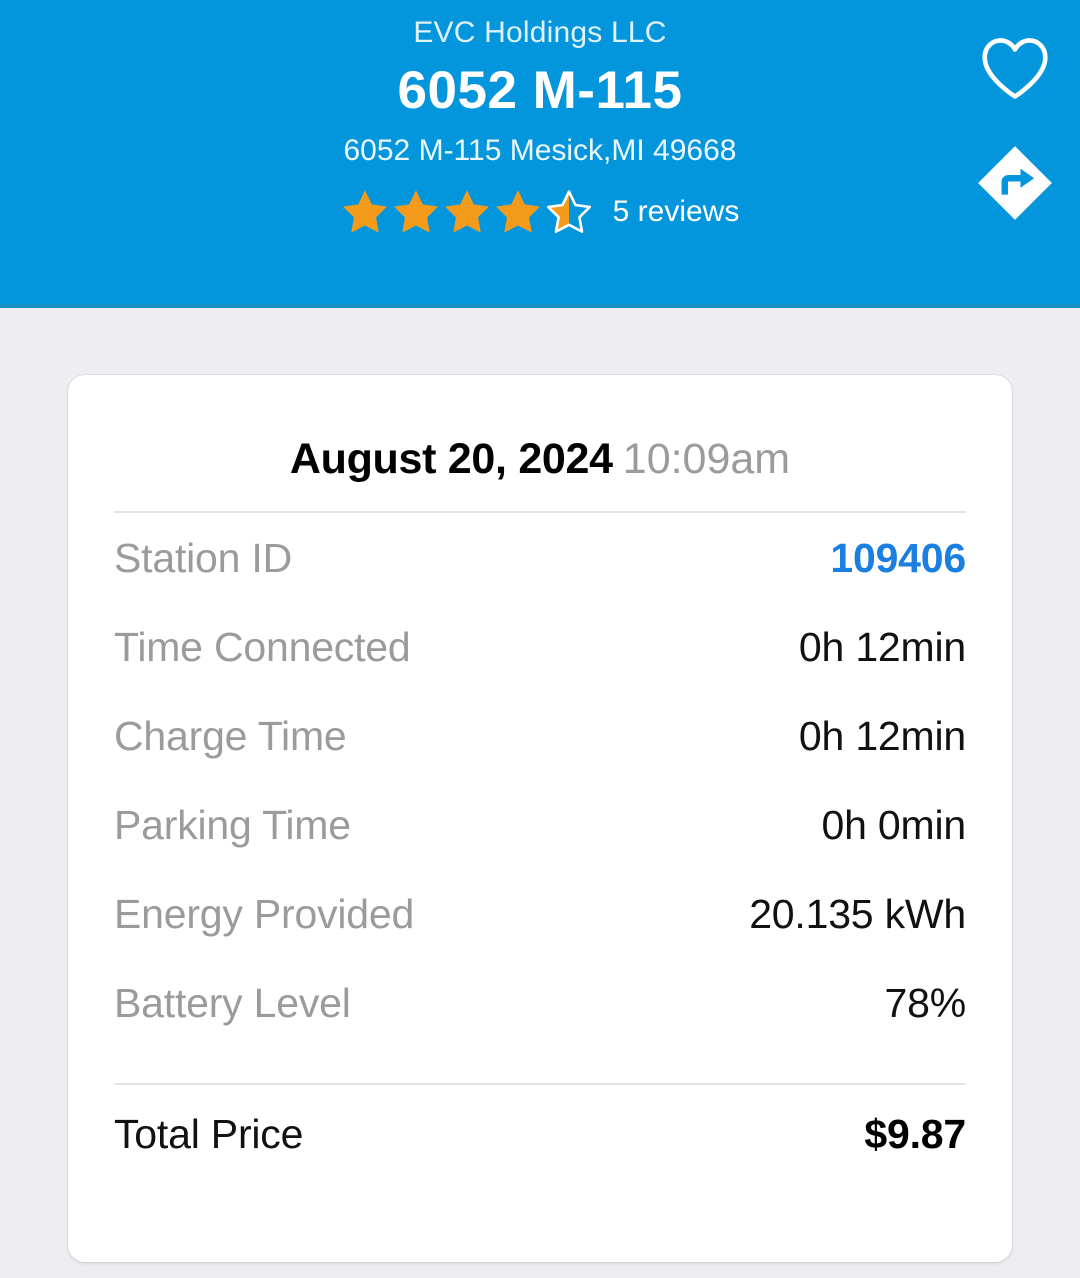 Image resolution: width=1080 pixels, height=1278 pixels. Describe the element at coordinates (540, 935) in the screenshot. I see `table-row: Energy Provided 20.135 kWh` at that location.